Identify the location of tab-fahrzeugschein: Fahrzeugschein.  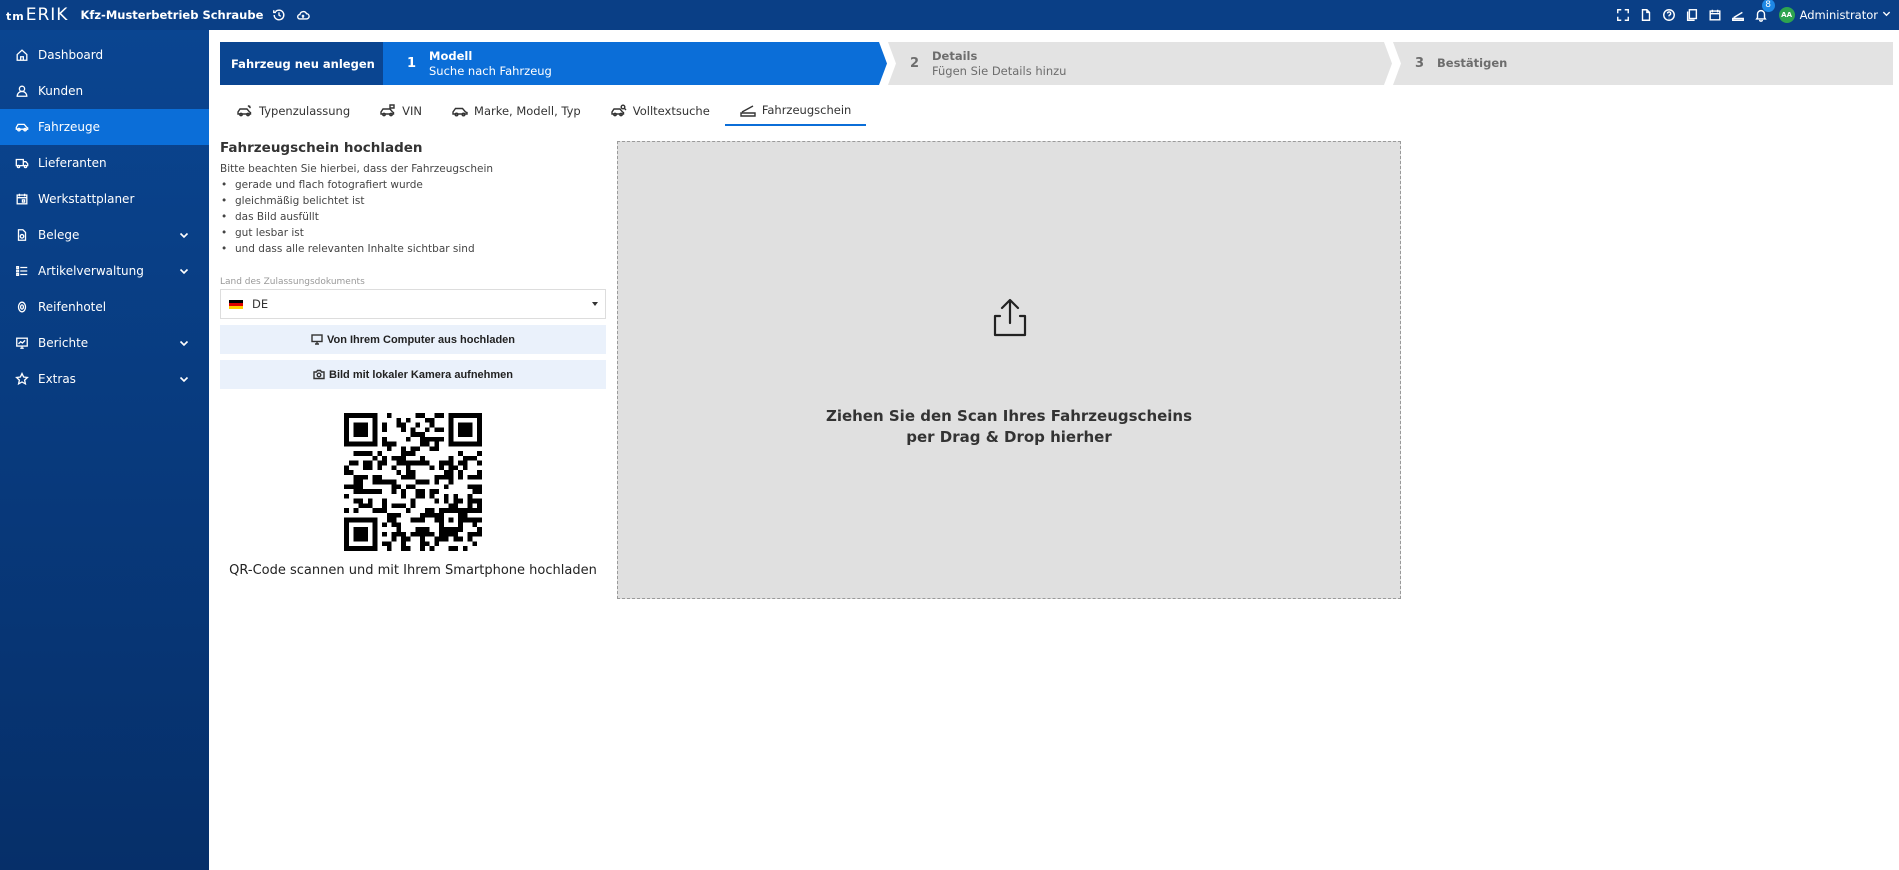
(795, 111).